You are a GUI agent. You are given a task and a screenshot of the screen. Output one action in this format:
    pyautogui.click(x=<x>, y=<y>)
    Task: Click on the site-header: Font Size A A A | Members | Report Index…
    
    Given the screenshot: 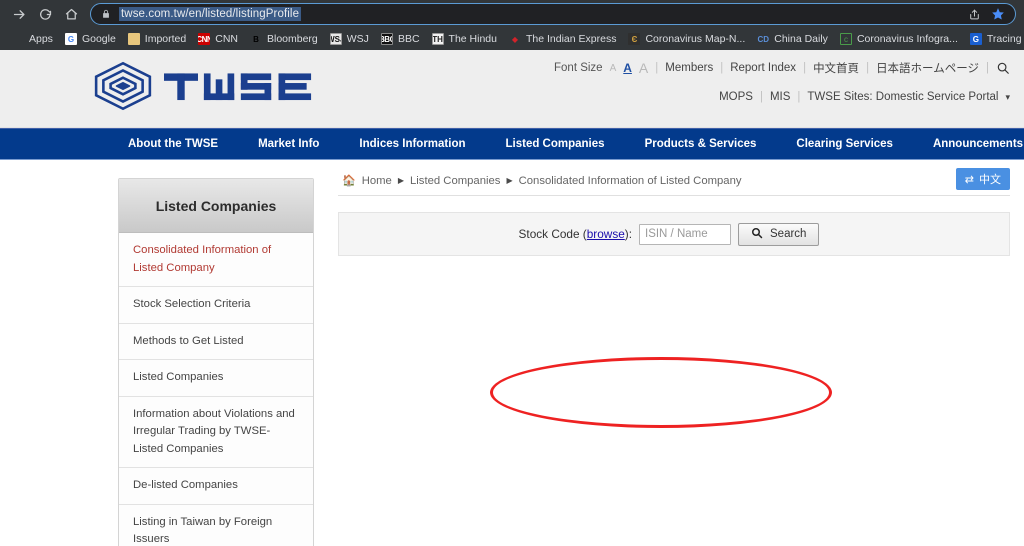 What is the action you would take?
    pyautogui.click(x=512, y=89)
    